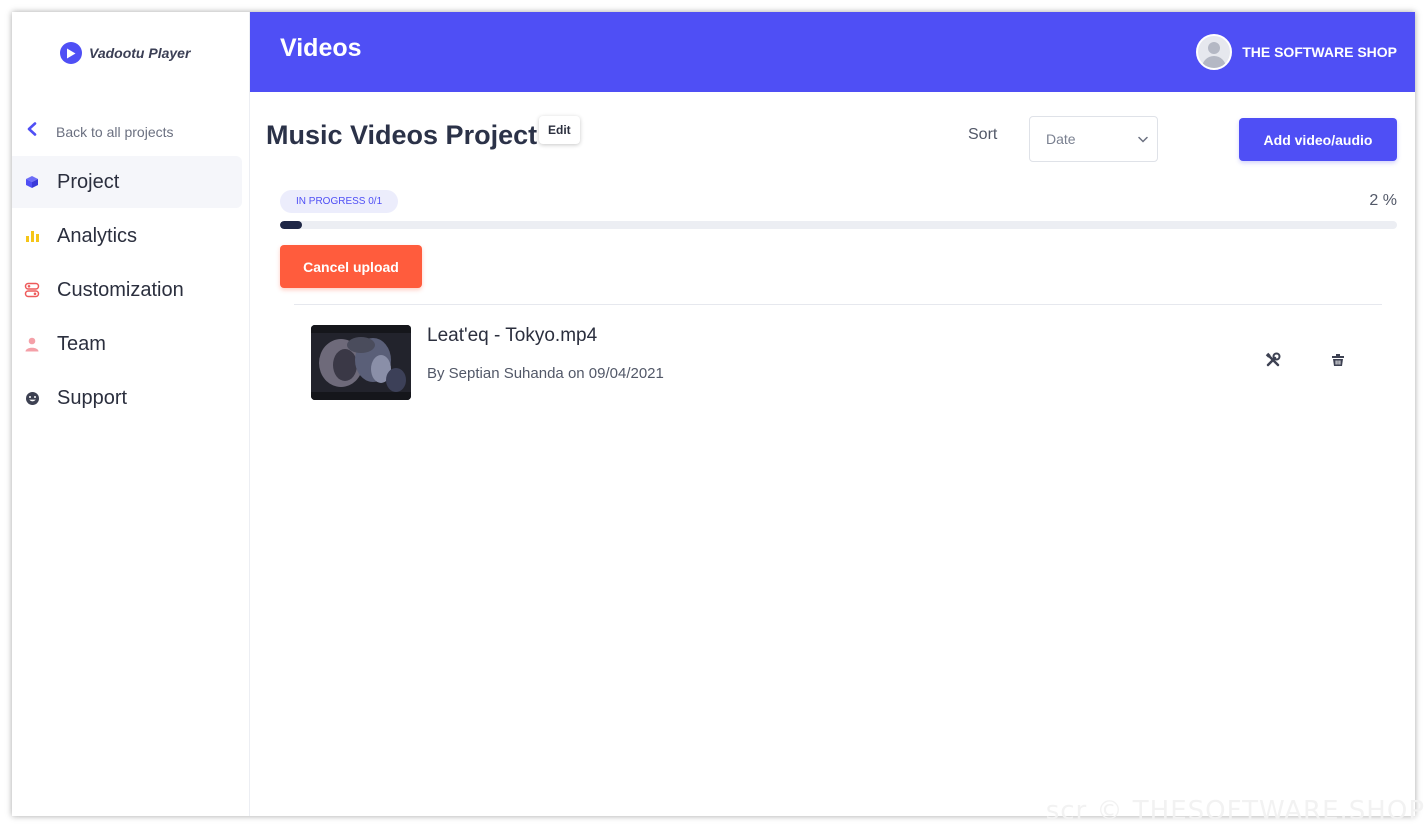  Describe the element at coordinates (32, 398) in the screenshot. I see `smiley-icon` at that location.